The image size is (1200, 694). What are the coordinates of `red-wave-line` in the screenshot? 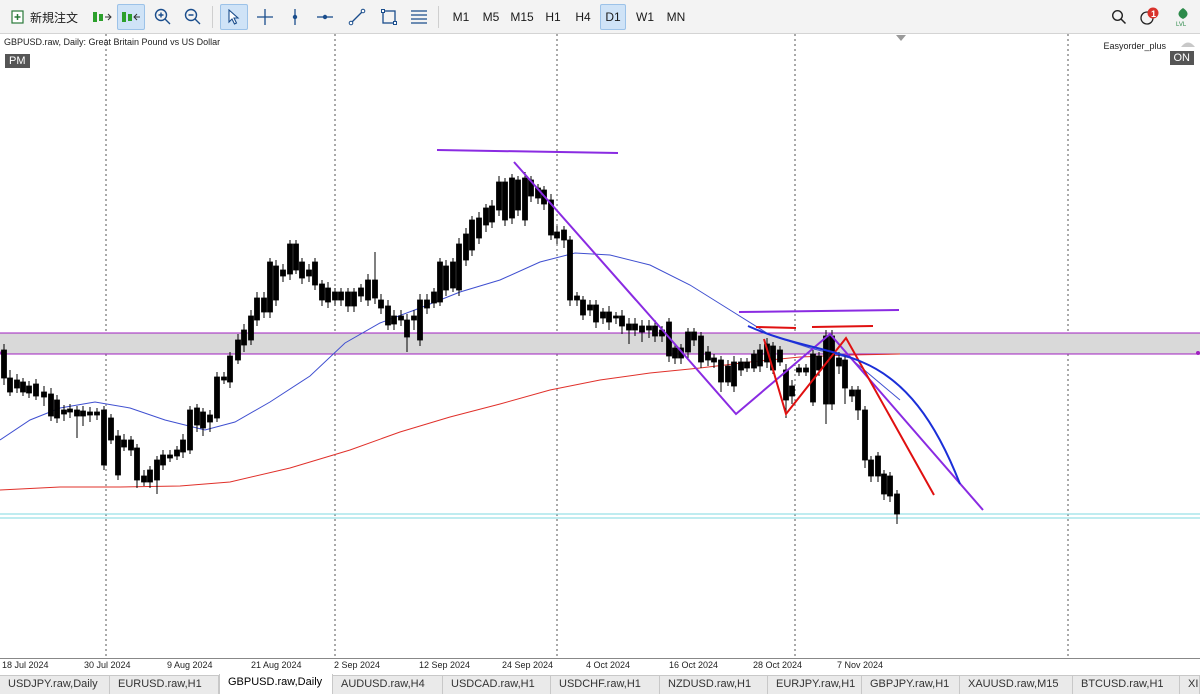 It's located at (849, 416).